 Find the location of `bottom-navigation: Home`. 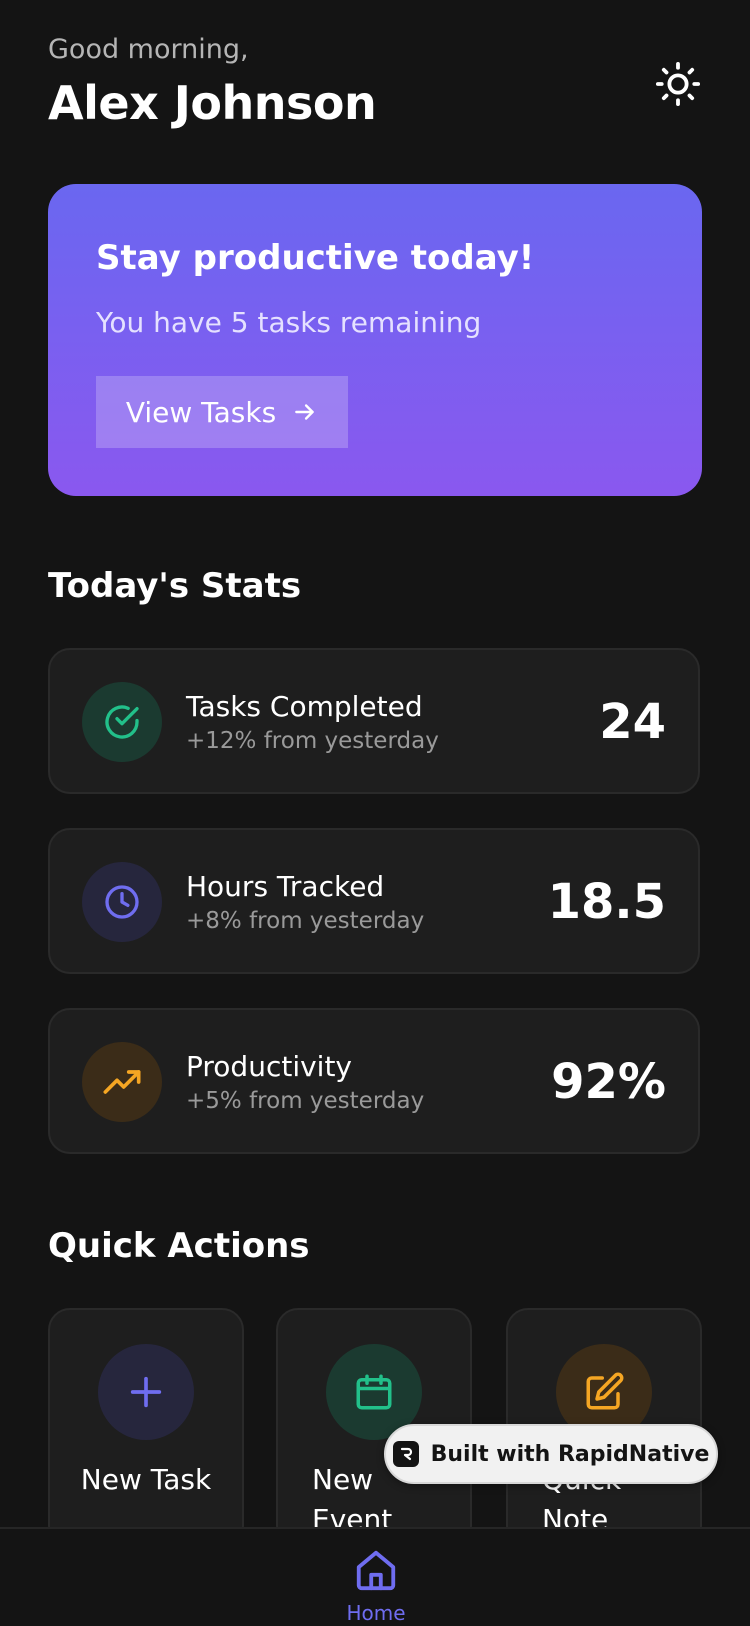

bottom-navigation: Home is located at coordinates (375, 1576).